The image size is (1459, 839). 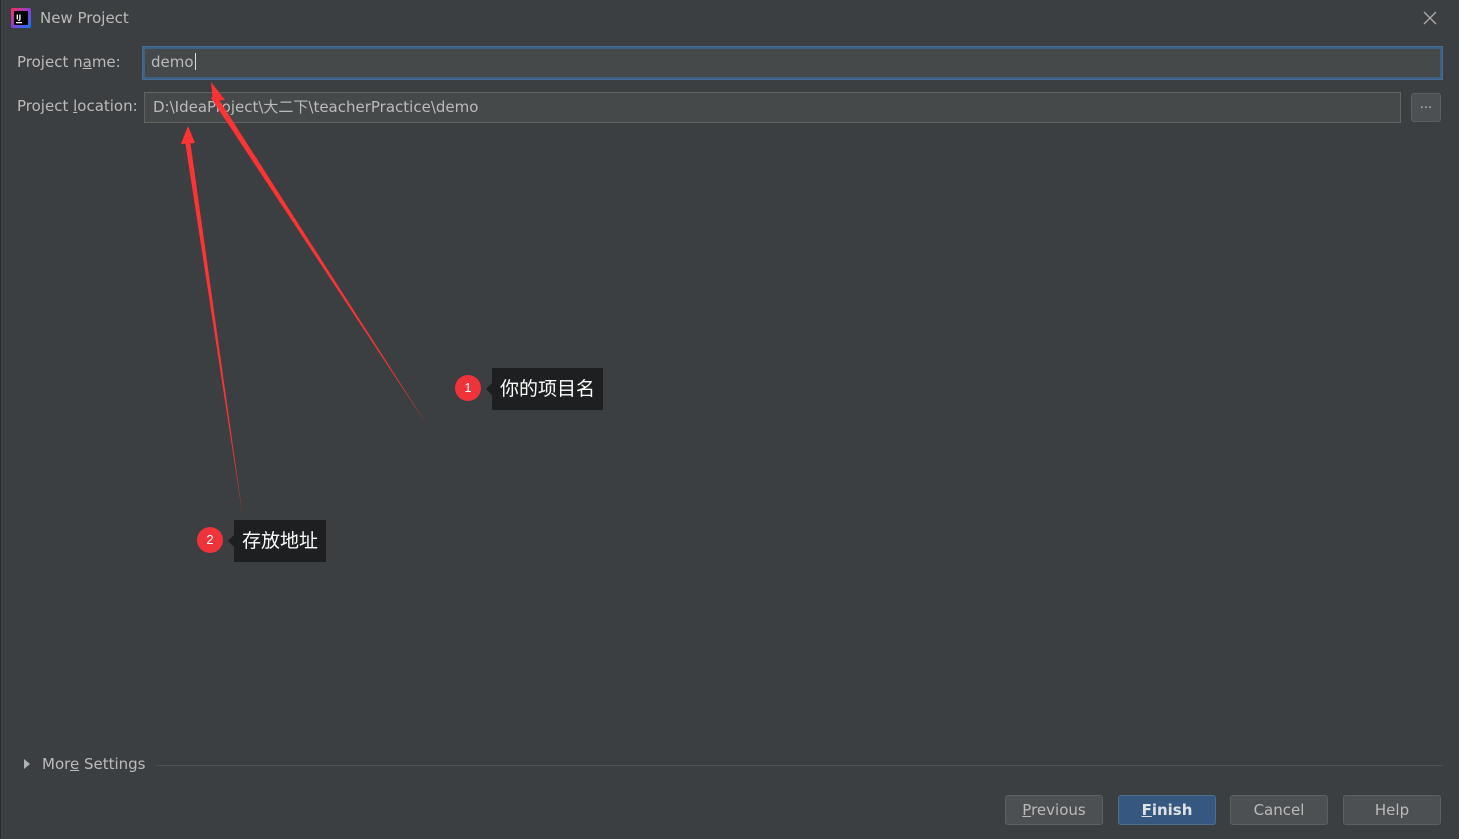 What do you see at coordinates (210, 540) in the screenshot?
I see `annotation-badge-2: 2` at bounding box center [210, 540].